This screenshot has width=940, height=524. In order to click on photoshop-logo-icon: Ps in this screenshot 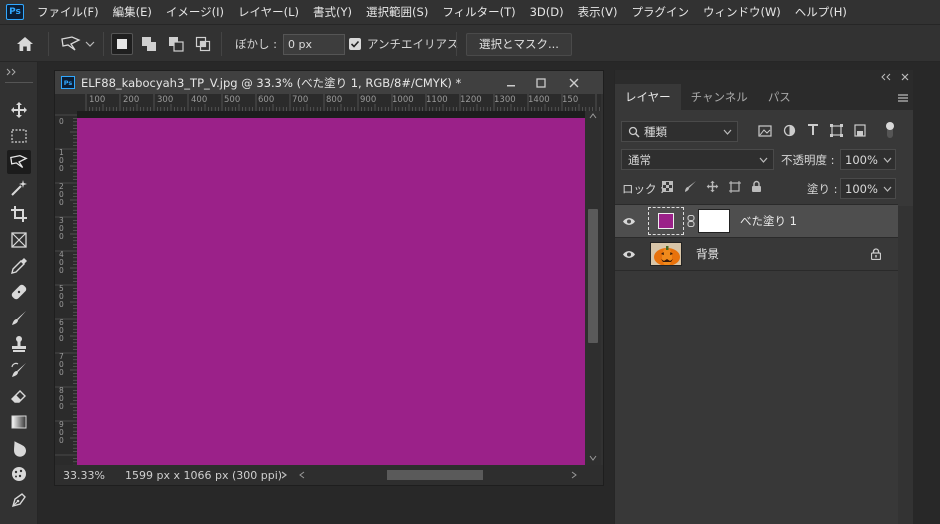, I will do `click(15, 12)`.